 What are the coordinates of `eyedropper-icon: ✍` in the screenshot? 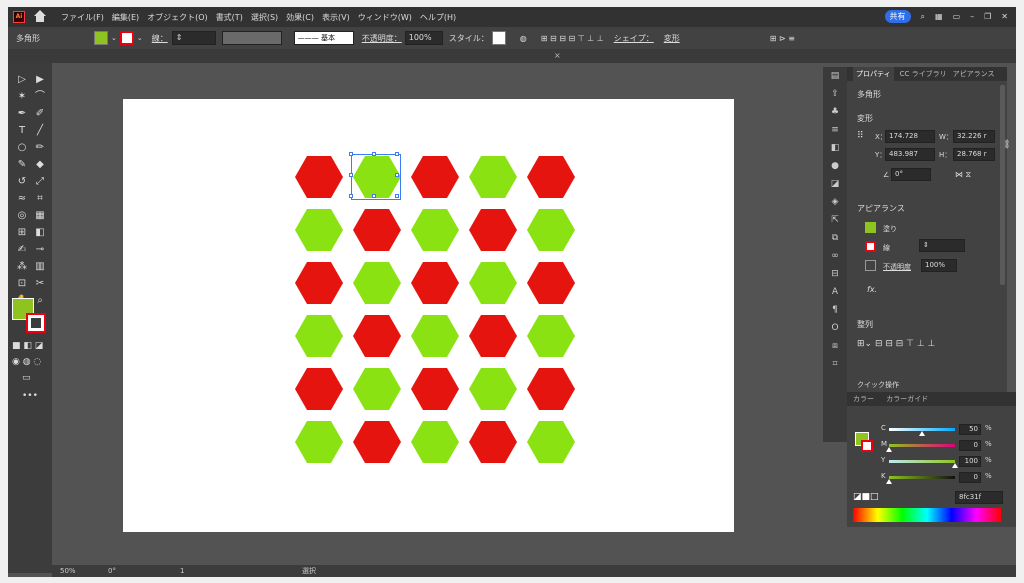 It's located at (22, 250).